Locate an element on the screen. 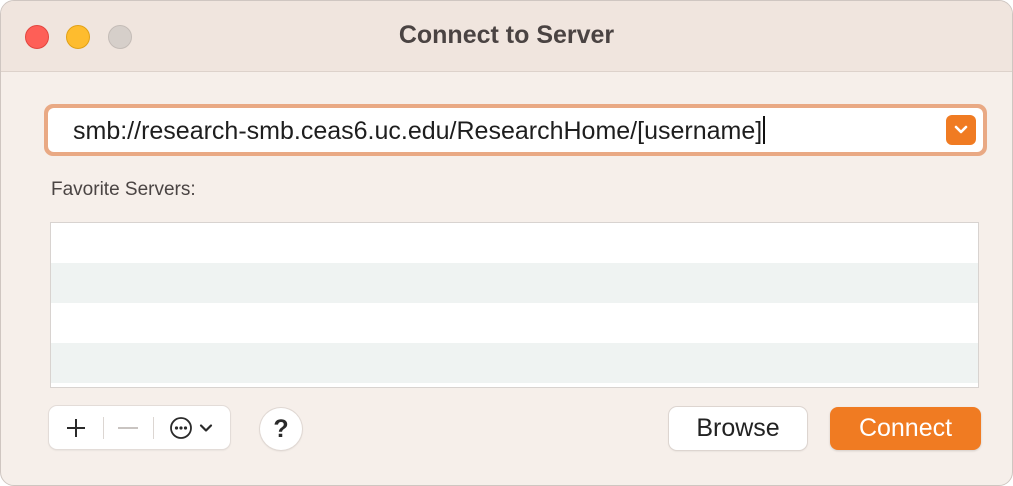 The height and width of the screenshot is (486, 1013). add-favorite-button is located at coordinates (76, 427).